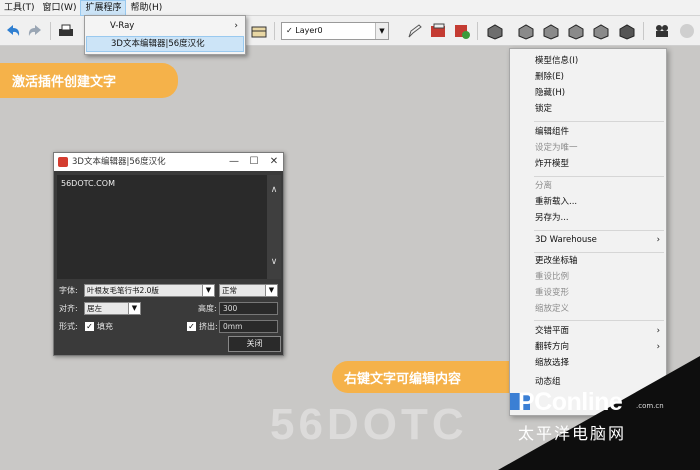 This screenshot has height=470, width=700. I want to click on scroll-down-icon: ∨, so click(274, 262).